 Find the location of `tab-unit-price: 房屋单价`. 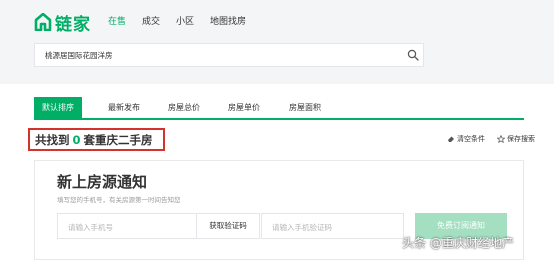

tab-unit-price: 房屋单价 is located at coordinates (244, 108).